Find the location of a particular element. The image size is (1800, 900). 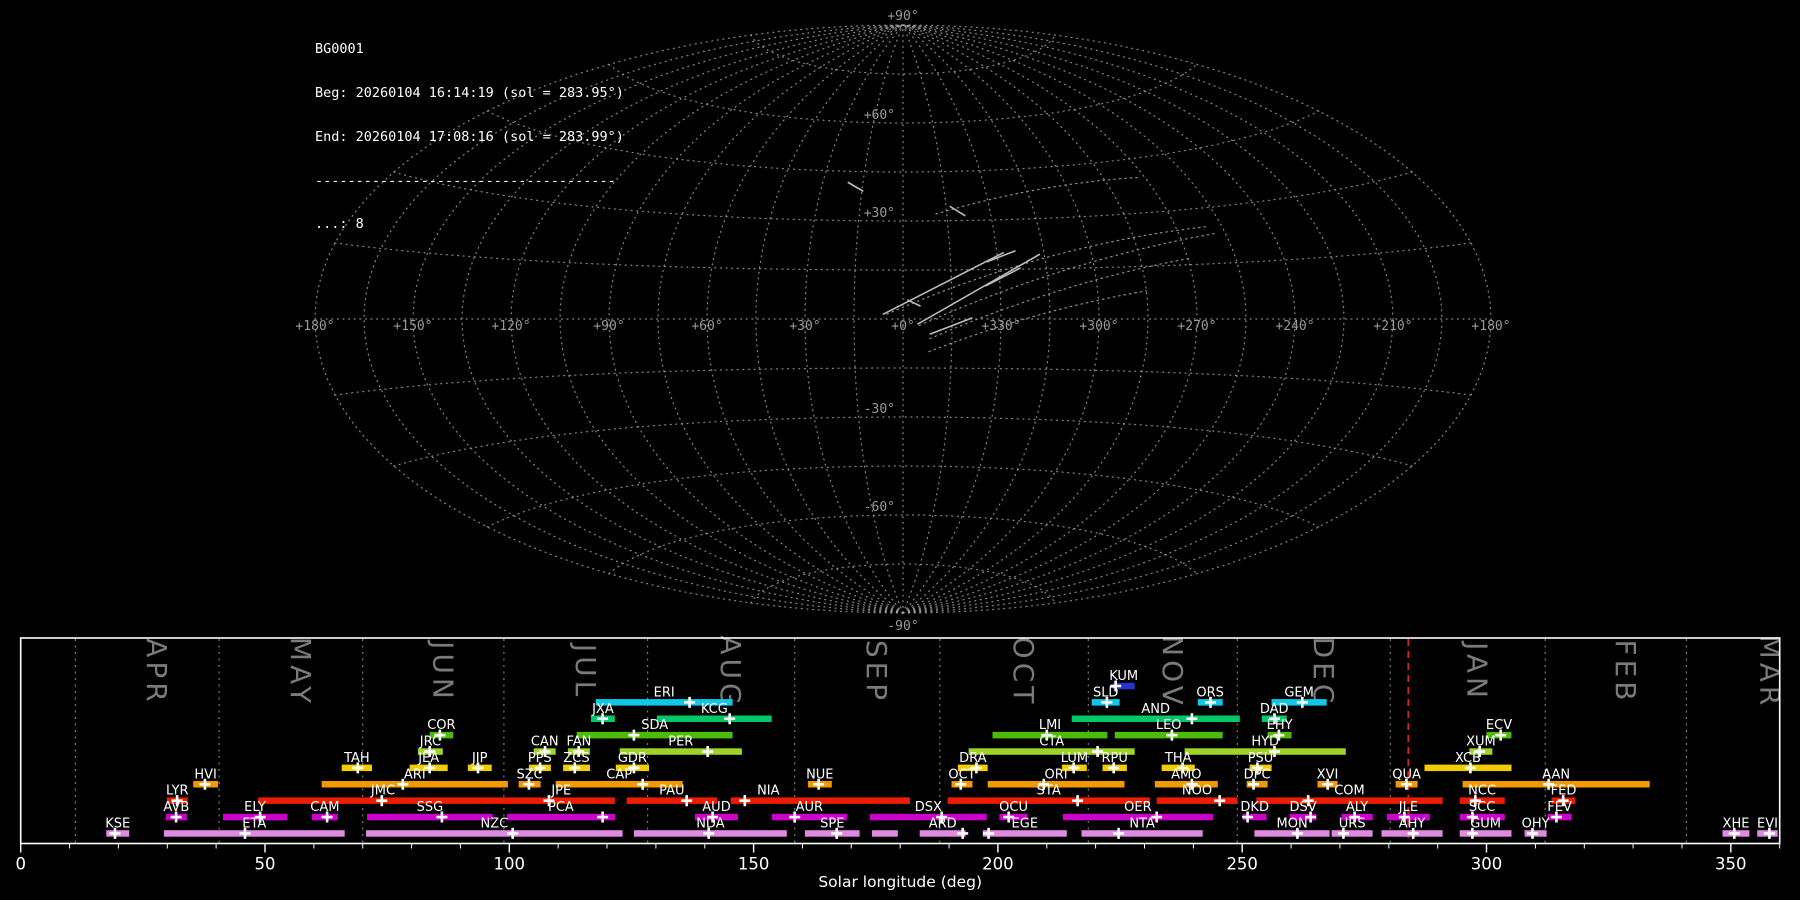

shower-label: AUD is located at coordinates (716, 807).